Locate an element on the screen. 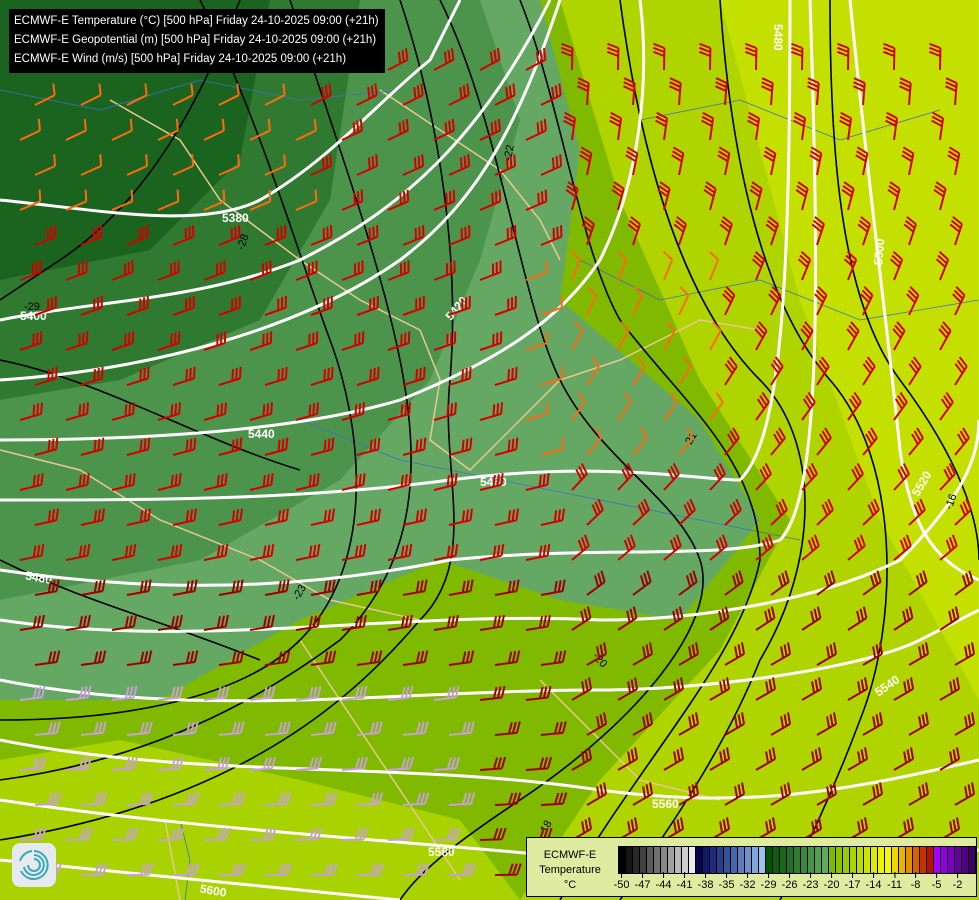  legend-variable: Temperature is located at coordinates (570, 870).